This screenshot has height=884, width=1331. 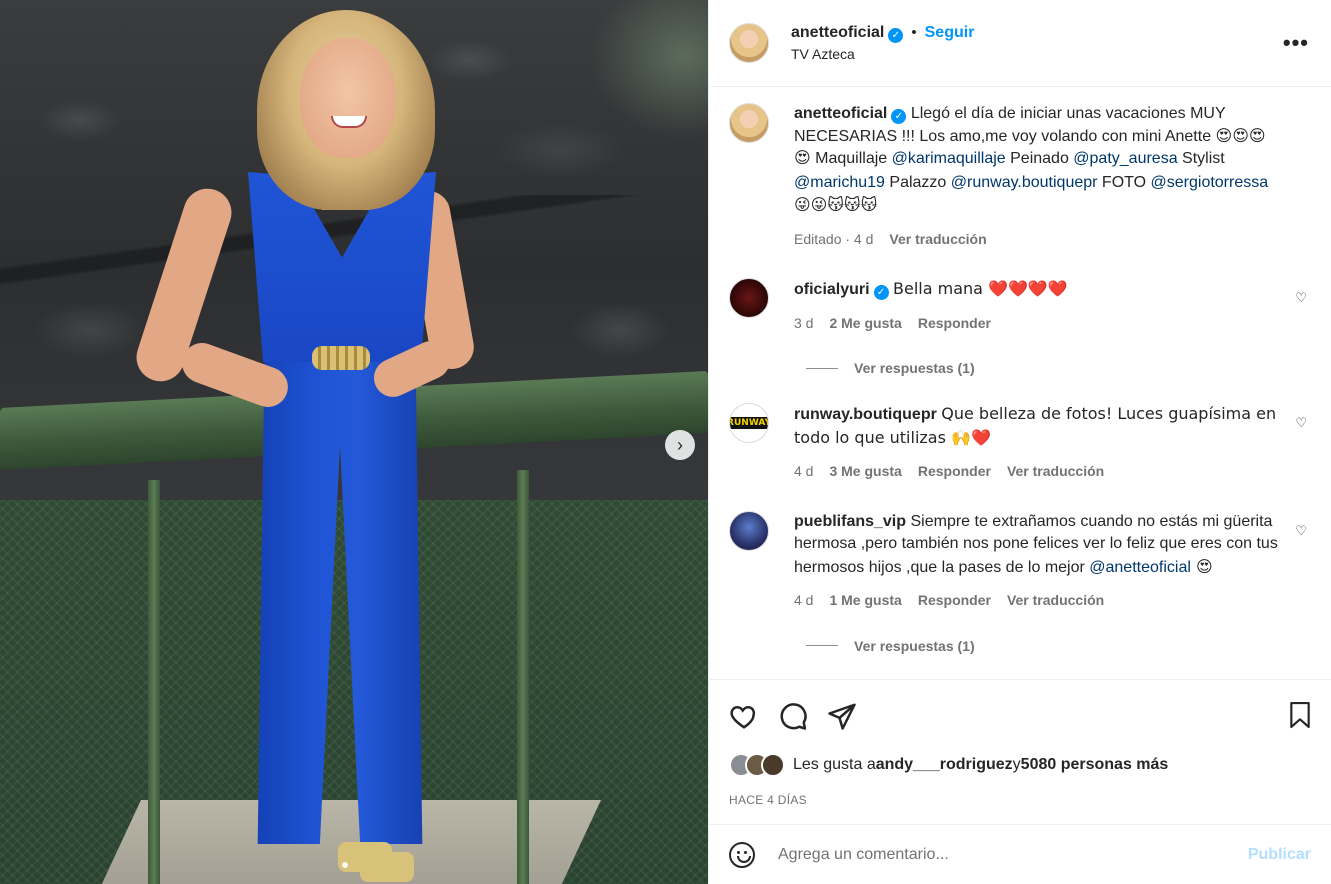 What do you see at coordinates (1037, 323) in the screenshot?
I see `comment-meta: 3 d 2 Me gusta Responder` at bounding box center [1037, 323].